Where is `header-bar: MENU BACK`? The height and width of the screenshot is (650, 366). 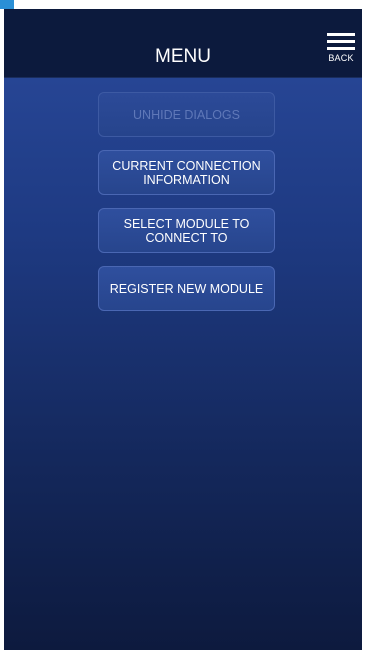
header-bar: MENU BACK is located at coordinates (183, 43).